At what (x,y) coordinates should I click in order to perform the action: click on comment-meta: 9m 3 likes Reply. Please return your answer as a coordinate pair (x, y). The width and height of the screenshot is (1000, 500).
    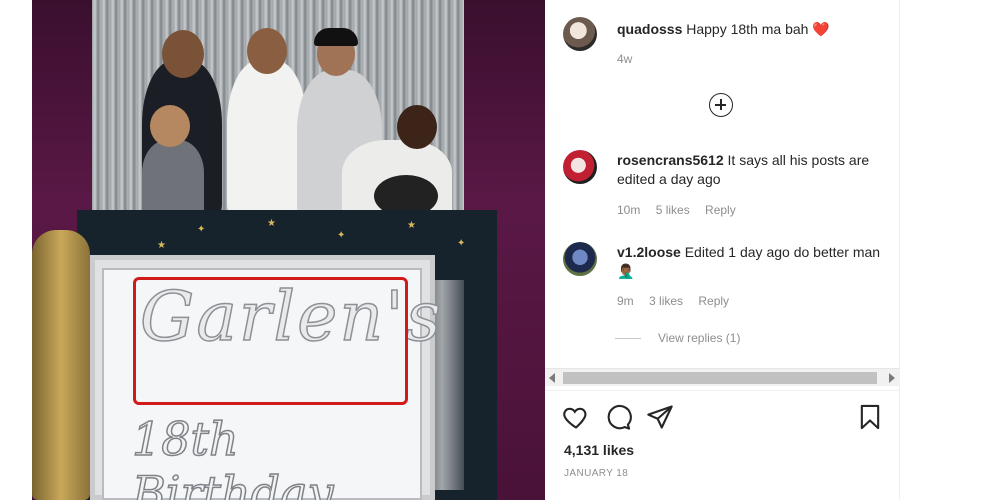
    Looking at the image, I should click on (679, 301).